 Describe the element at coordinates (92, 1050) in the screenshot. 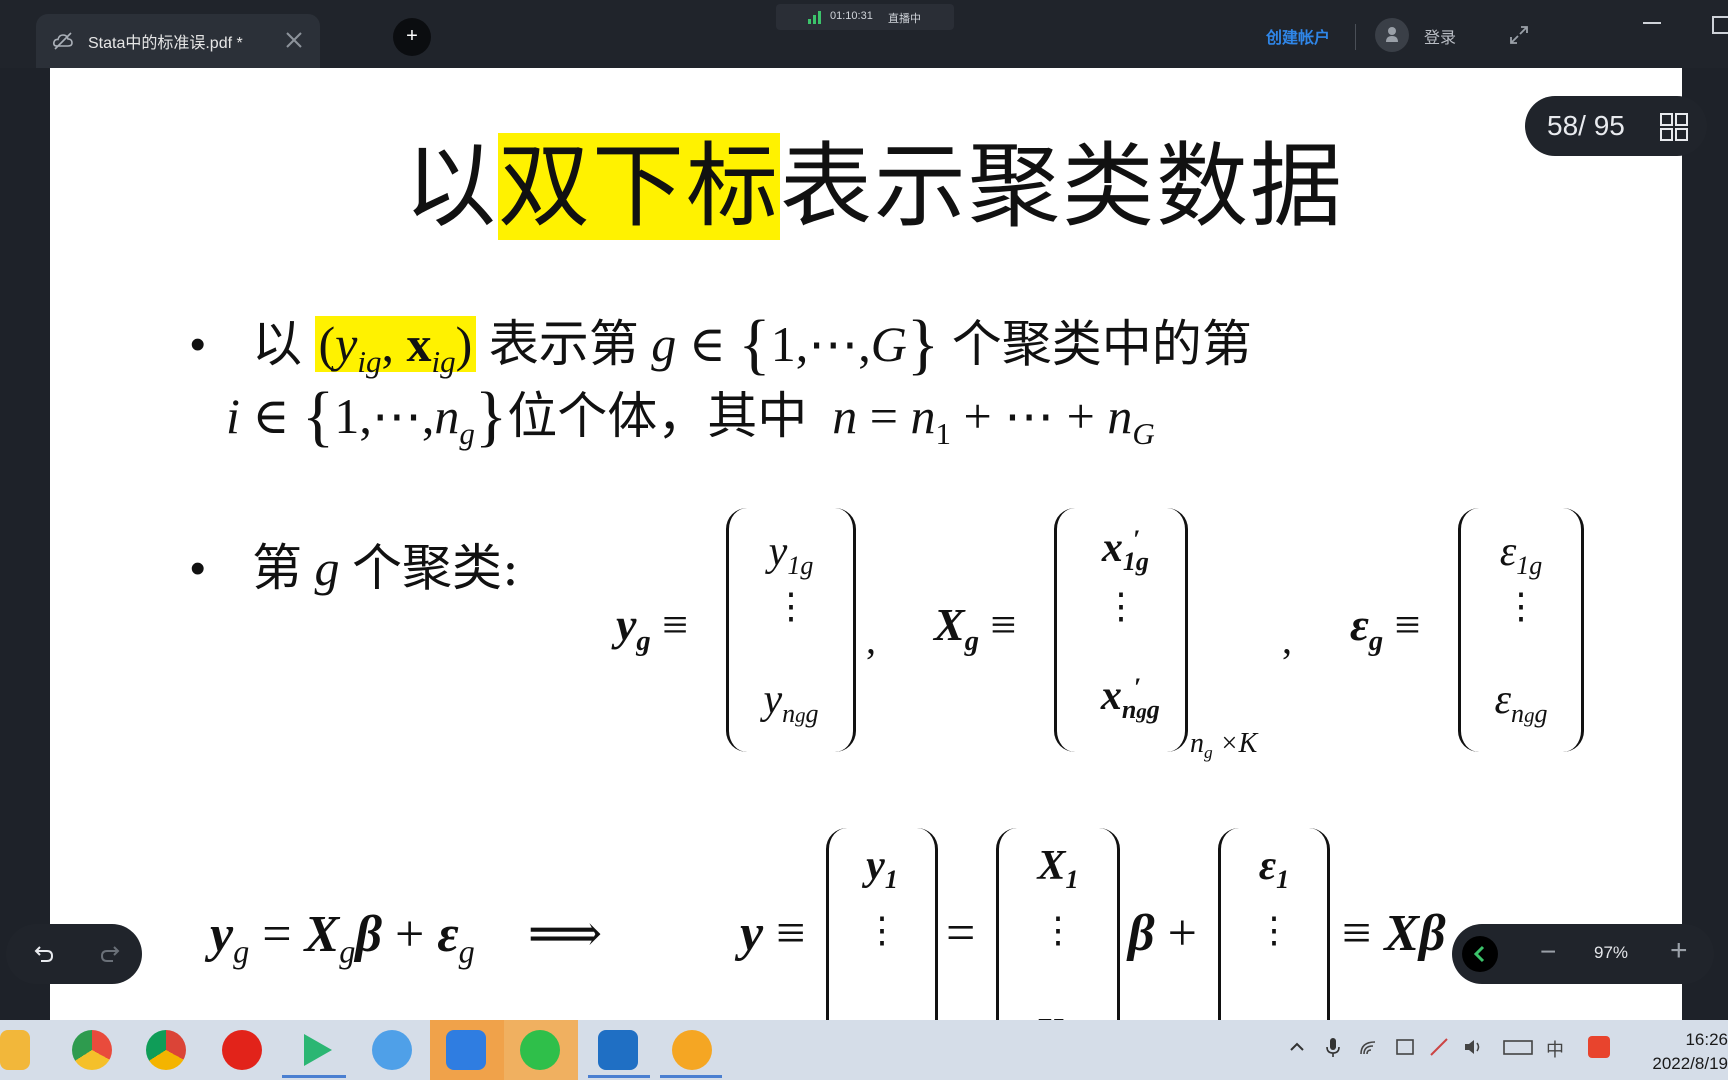

I see `browser-icon` at that location.